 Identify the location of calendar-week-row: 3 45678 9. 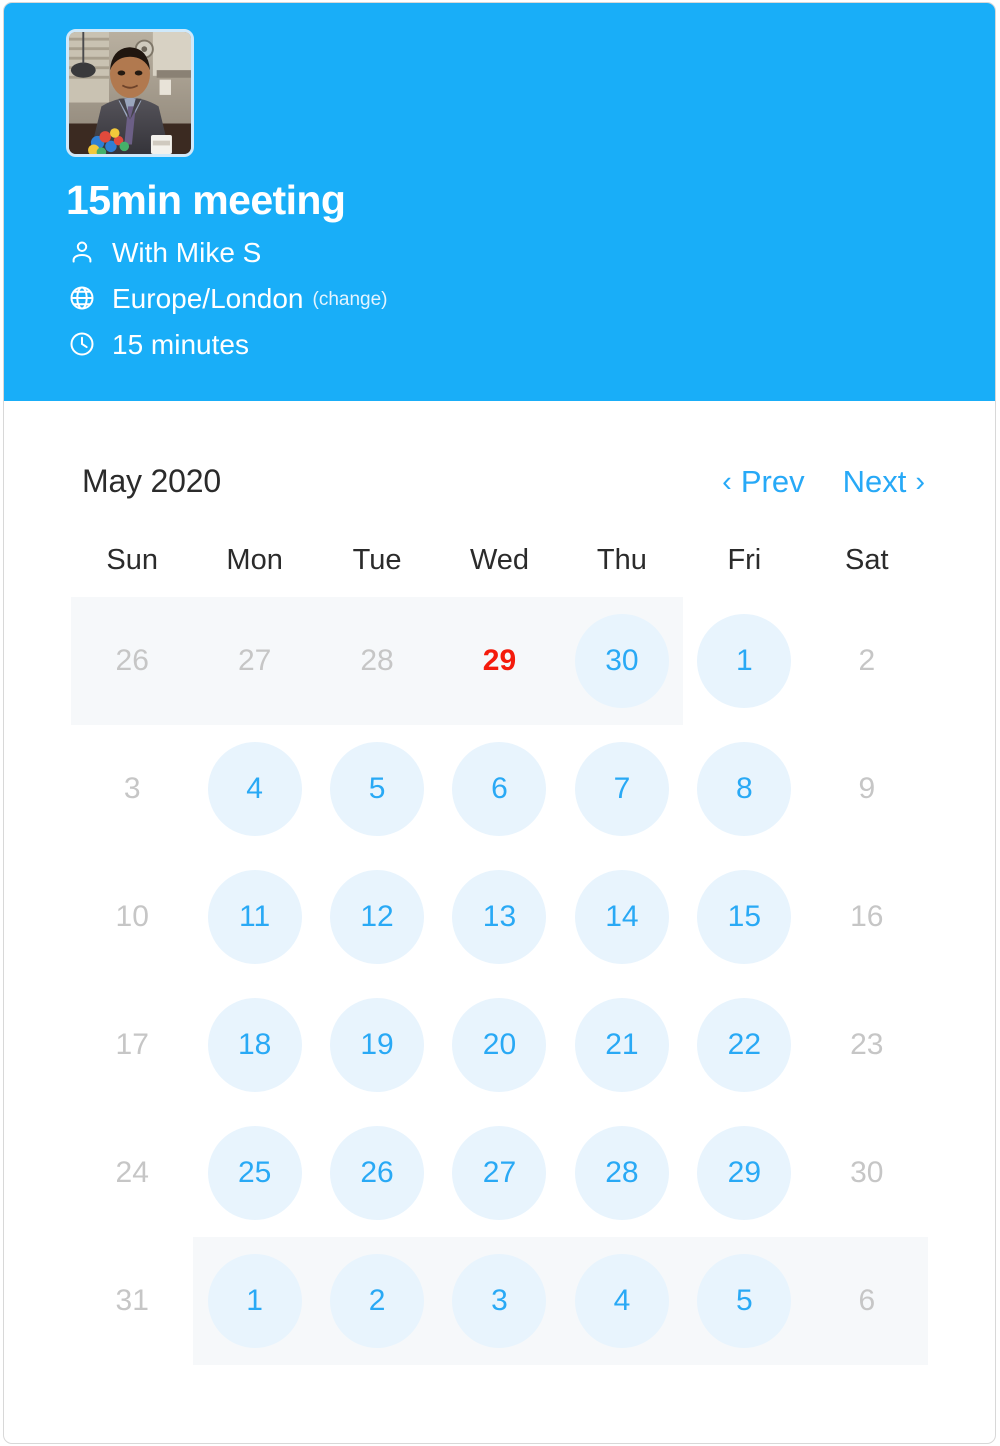
(499, 789).